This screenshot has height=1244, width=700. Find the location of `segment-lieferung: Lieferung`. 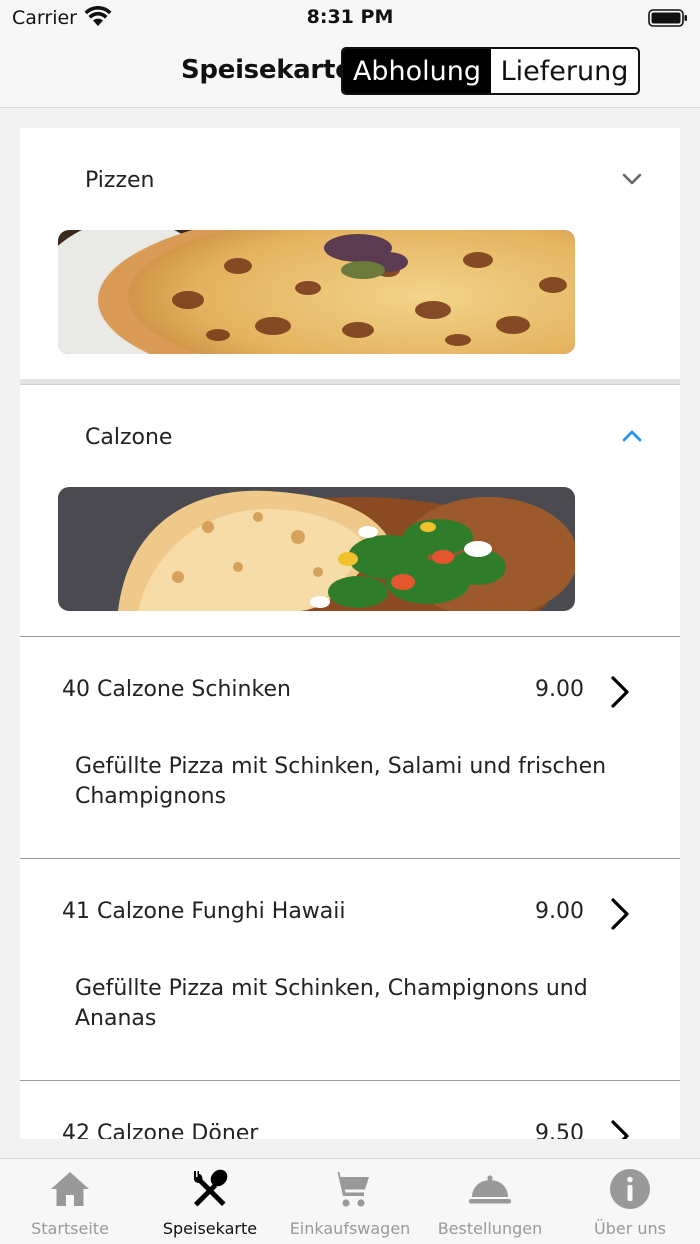

segment-lieferung: Lieferung is located at coordinates (564, 71).